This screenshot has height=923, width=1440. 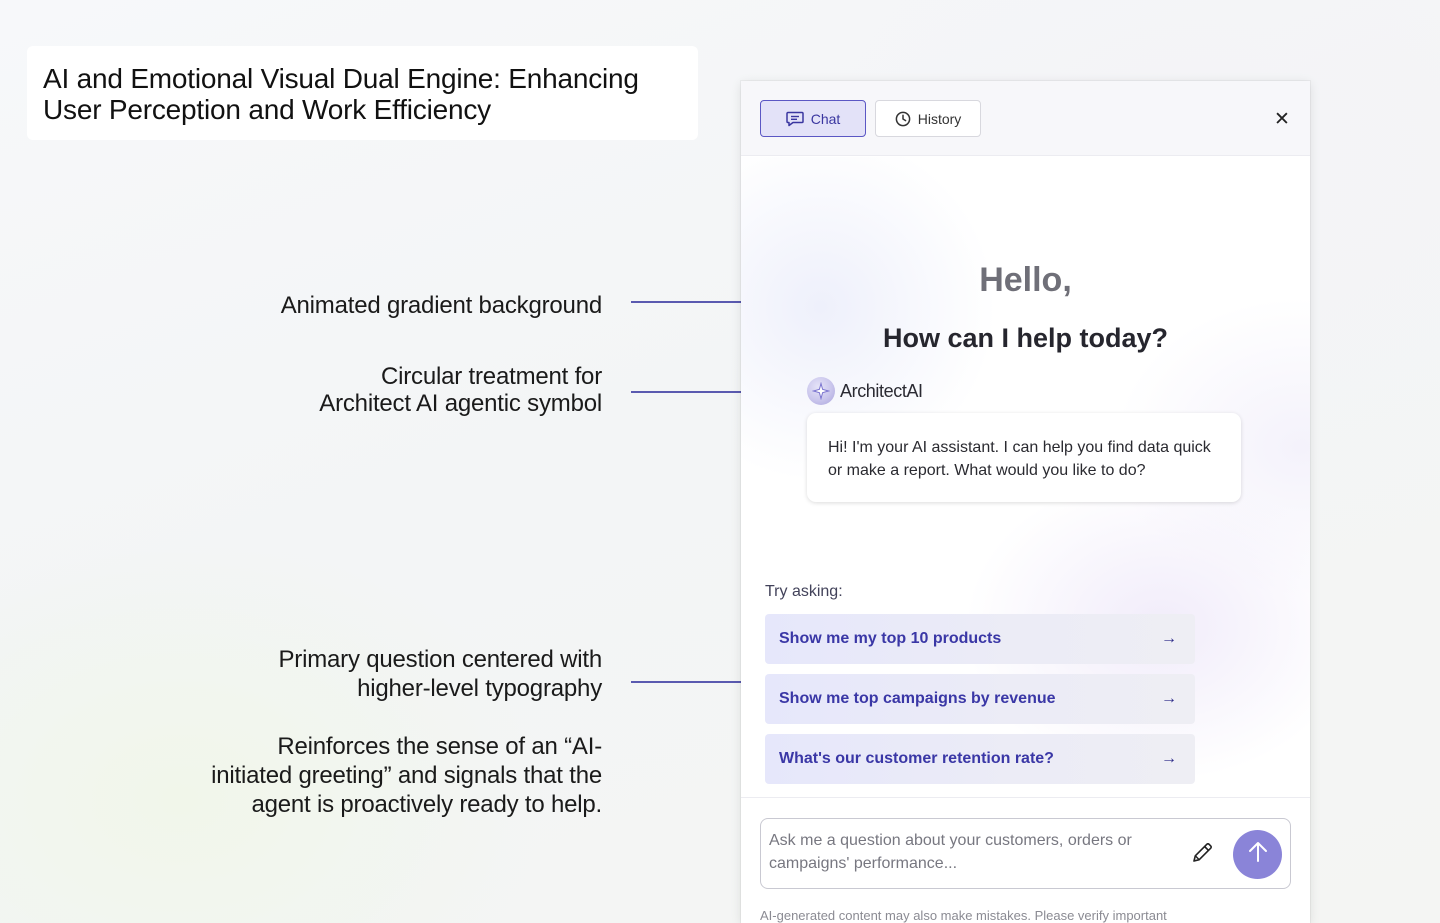 I want to click on agent-name-suffix: AI, so click(x=914, y=390).